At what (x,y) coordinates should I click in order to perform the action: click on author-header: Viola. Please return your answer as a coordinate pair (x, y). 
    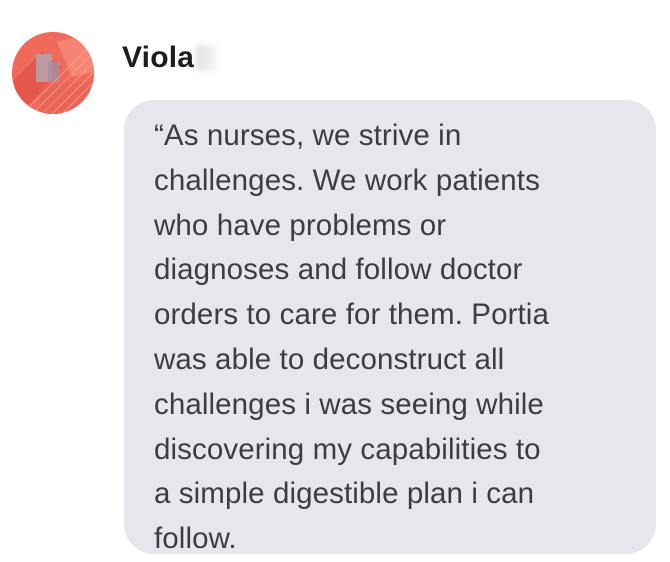
    Looking at the image, I should click on (170, 58).